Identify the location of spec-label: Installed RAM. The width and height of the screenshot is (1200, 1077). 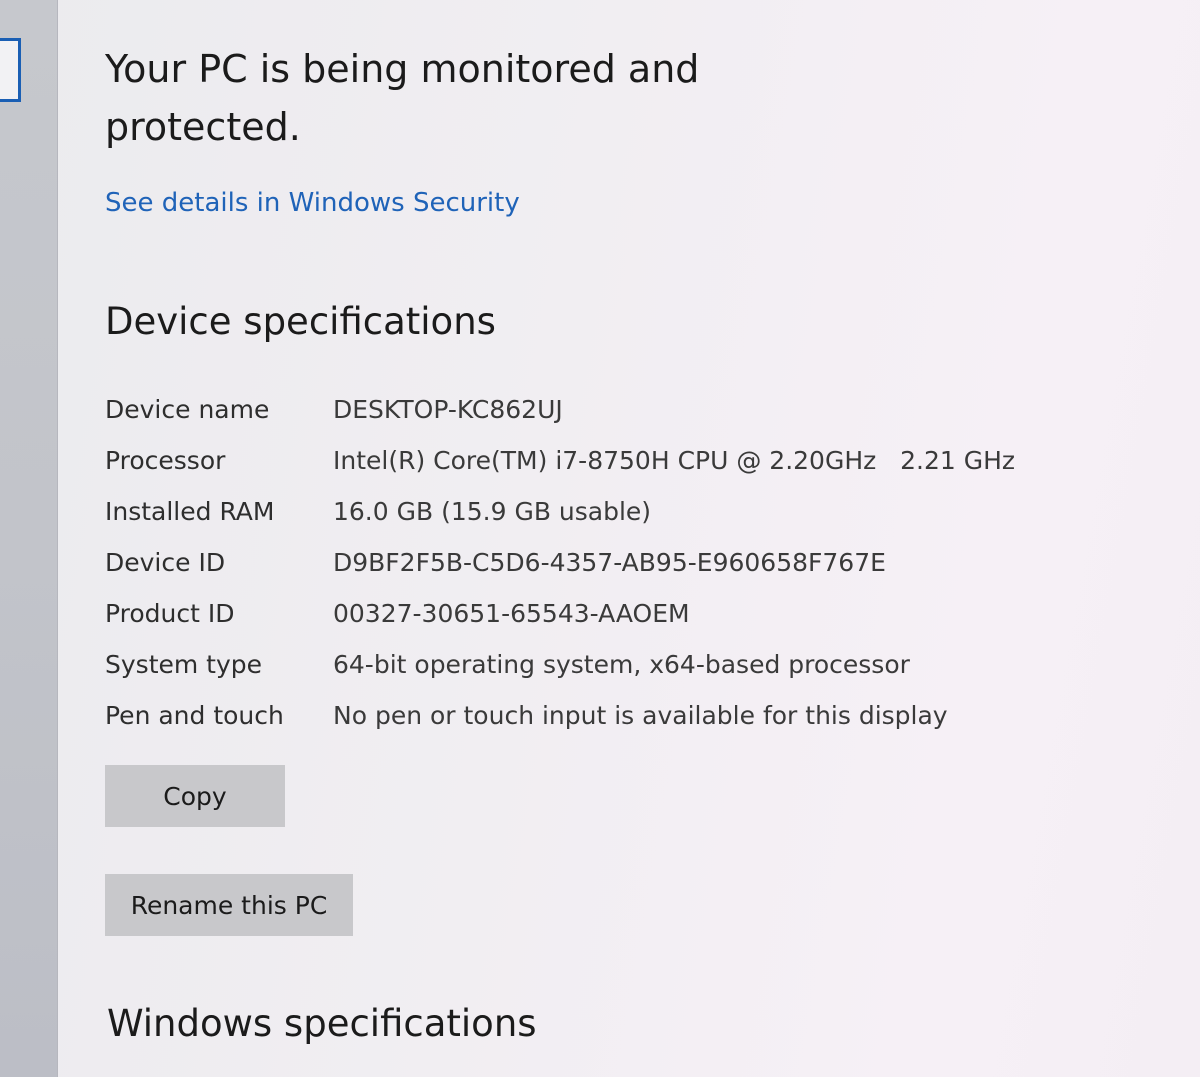
(190, 511).